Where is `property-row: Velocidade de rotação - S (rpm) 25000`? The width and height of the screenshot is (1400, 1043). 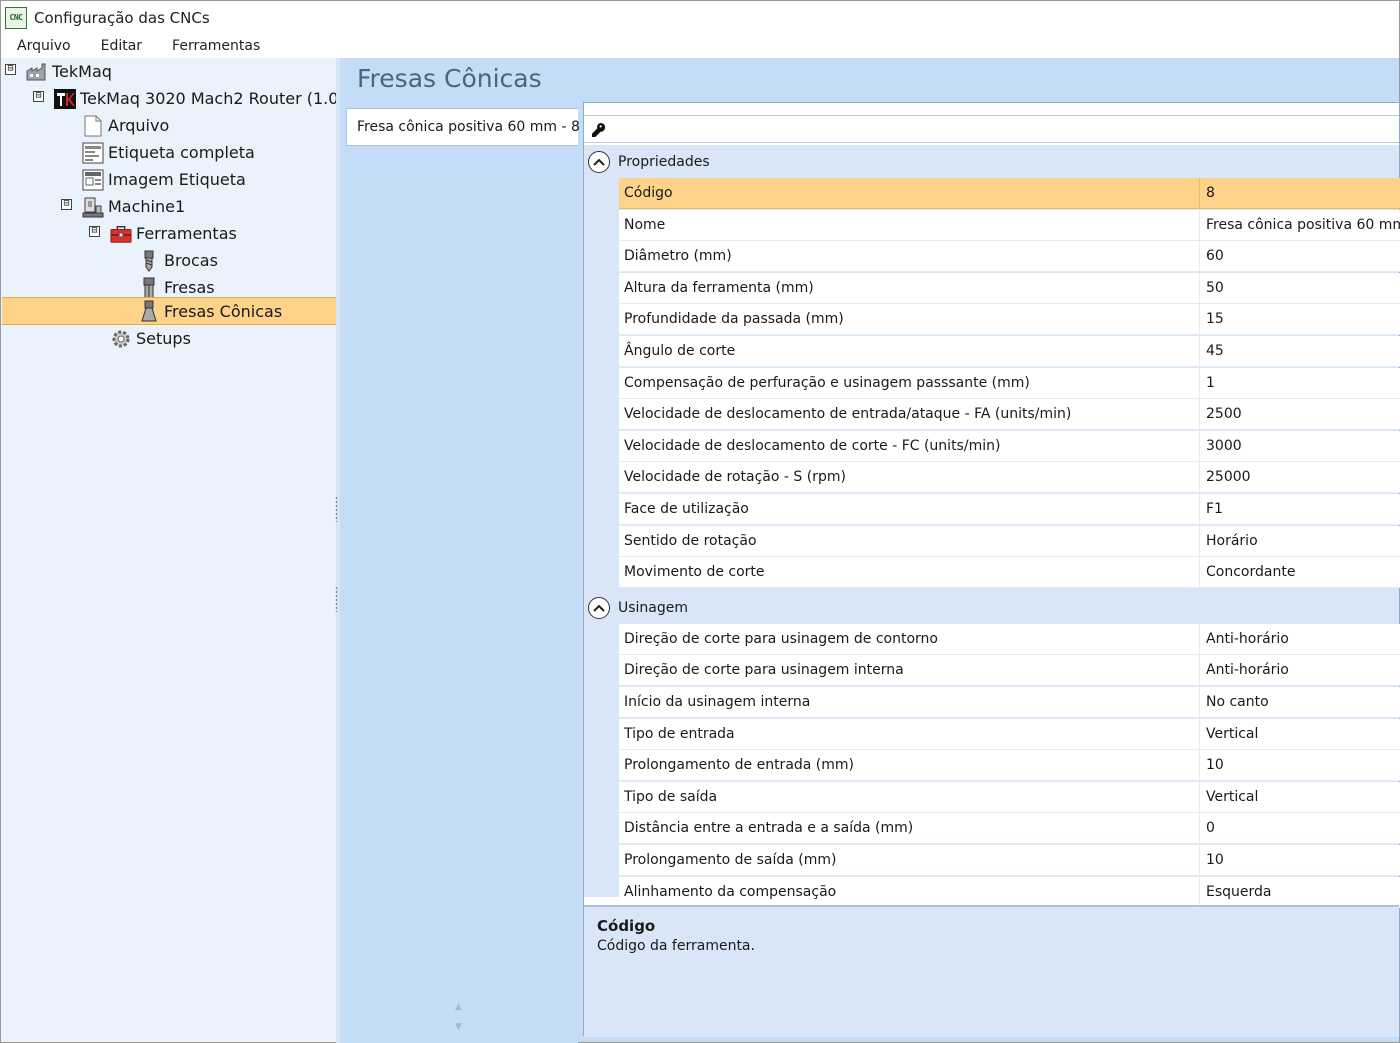 property-row: Velocidade de rotação - S (rpm) 25000 is located at coordinates (1009, 478).